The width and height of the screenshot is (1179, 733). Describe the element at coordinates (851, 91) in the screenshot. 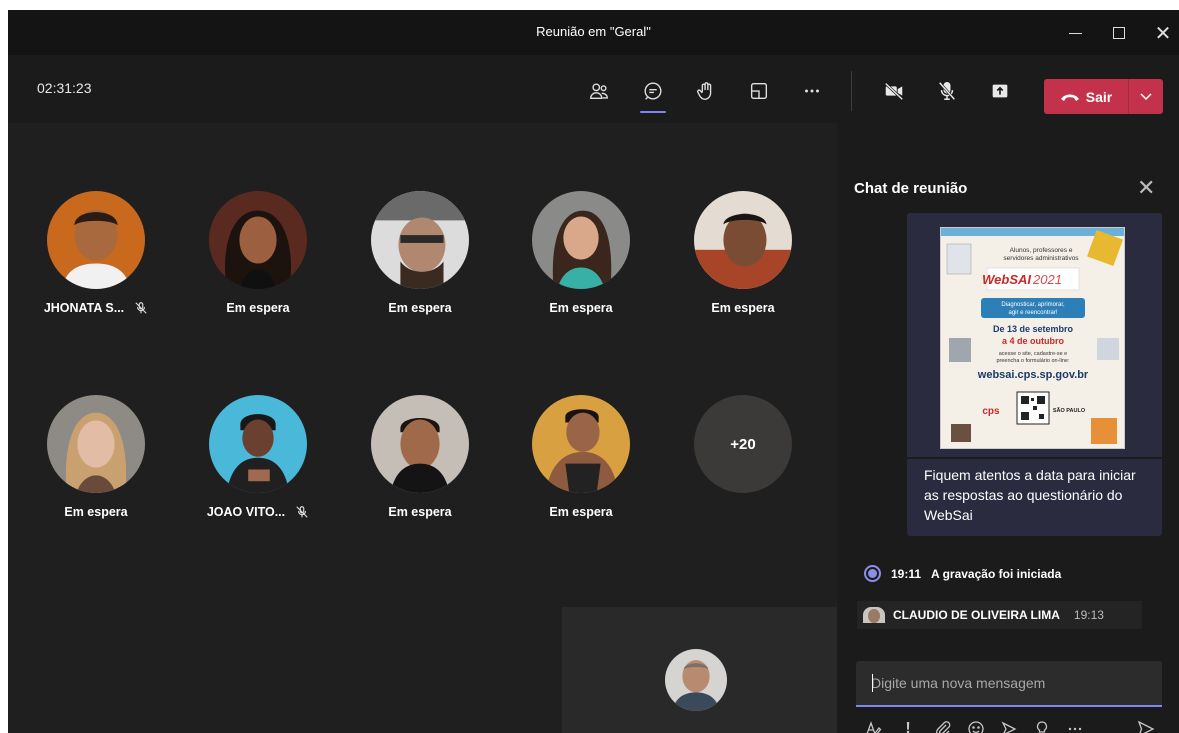

I see `toolbar-divider` at that location.